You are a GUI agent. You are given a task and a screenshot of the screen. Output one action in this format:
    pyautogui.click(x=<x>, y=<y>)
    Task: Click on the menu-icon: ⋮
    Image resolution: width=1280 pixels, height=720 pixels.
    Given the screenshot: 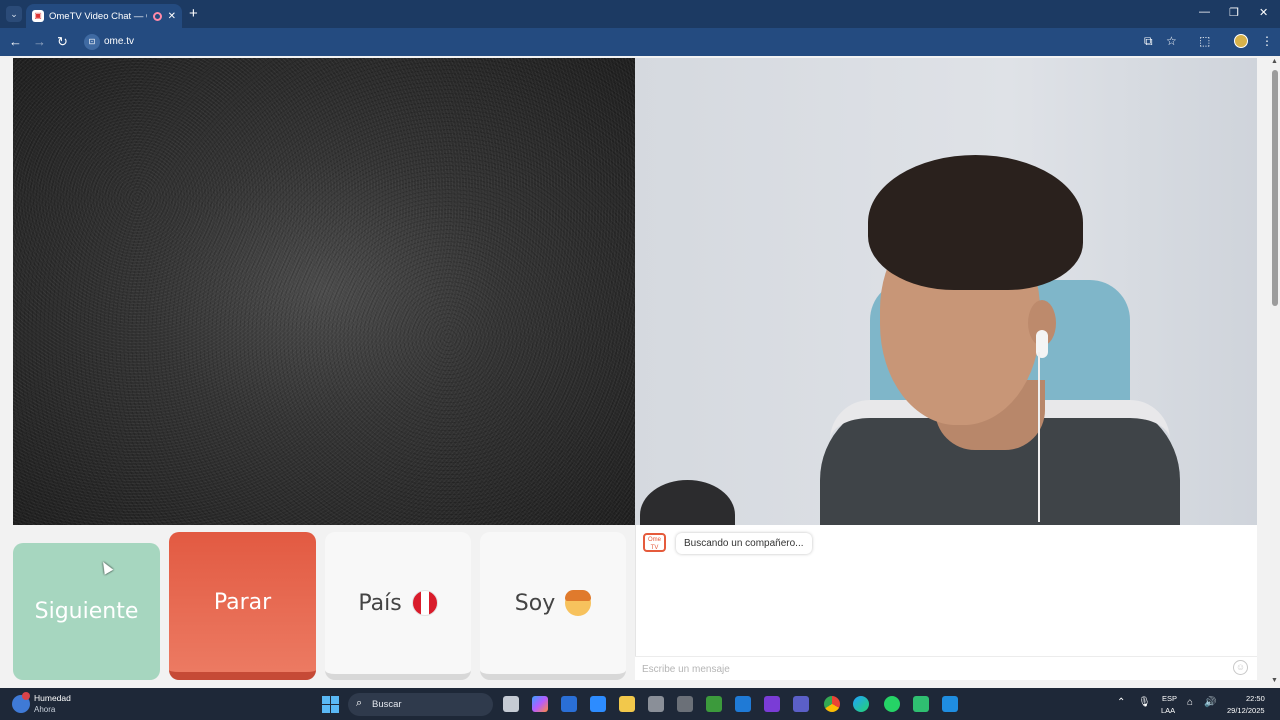 What is the action you would take?
    pyautogui.click(x=1267, y=41)
    